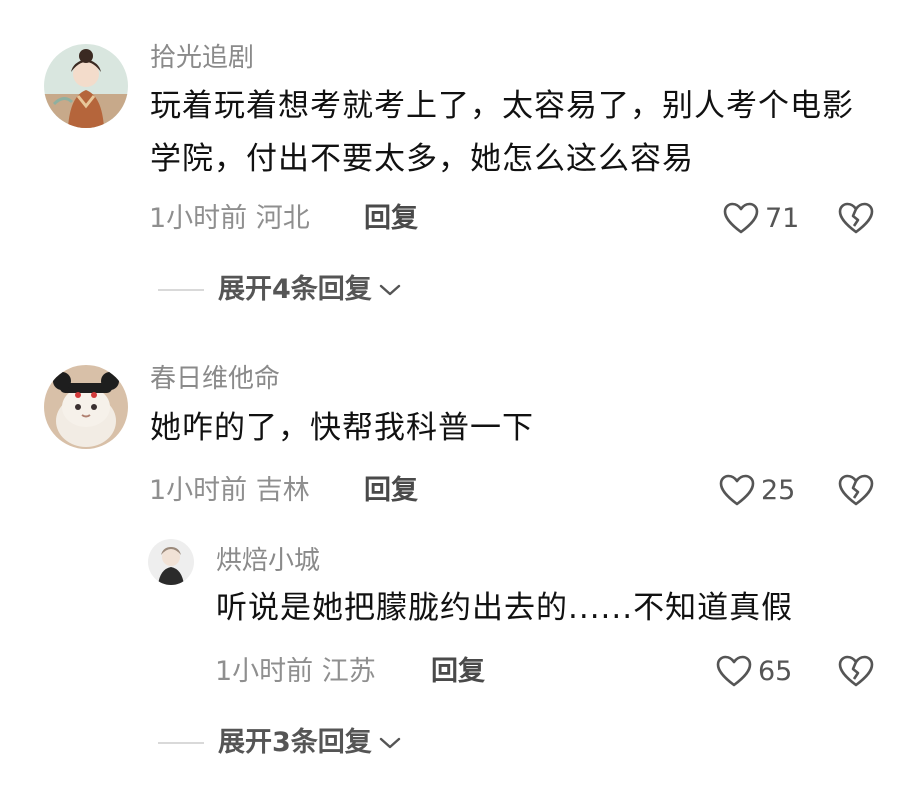  I want to click on like-button: 25, so click(757, 490).